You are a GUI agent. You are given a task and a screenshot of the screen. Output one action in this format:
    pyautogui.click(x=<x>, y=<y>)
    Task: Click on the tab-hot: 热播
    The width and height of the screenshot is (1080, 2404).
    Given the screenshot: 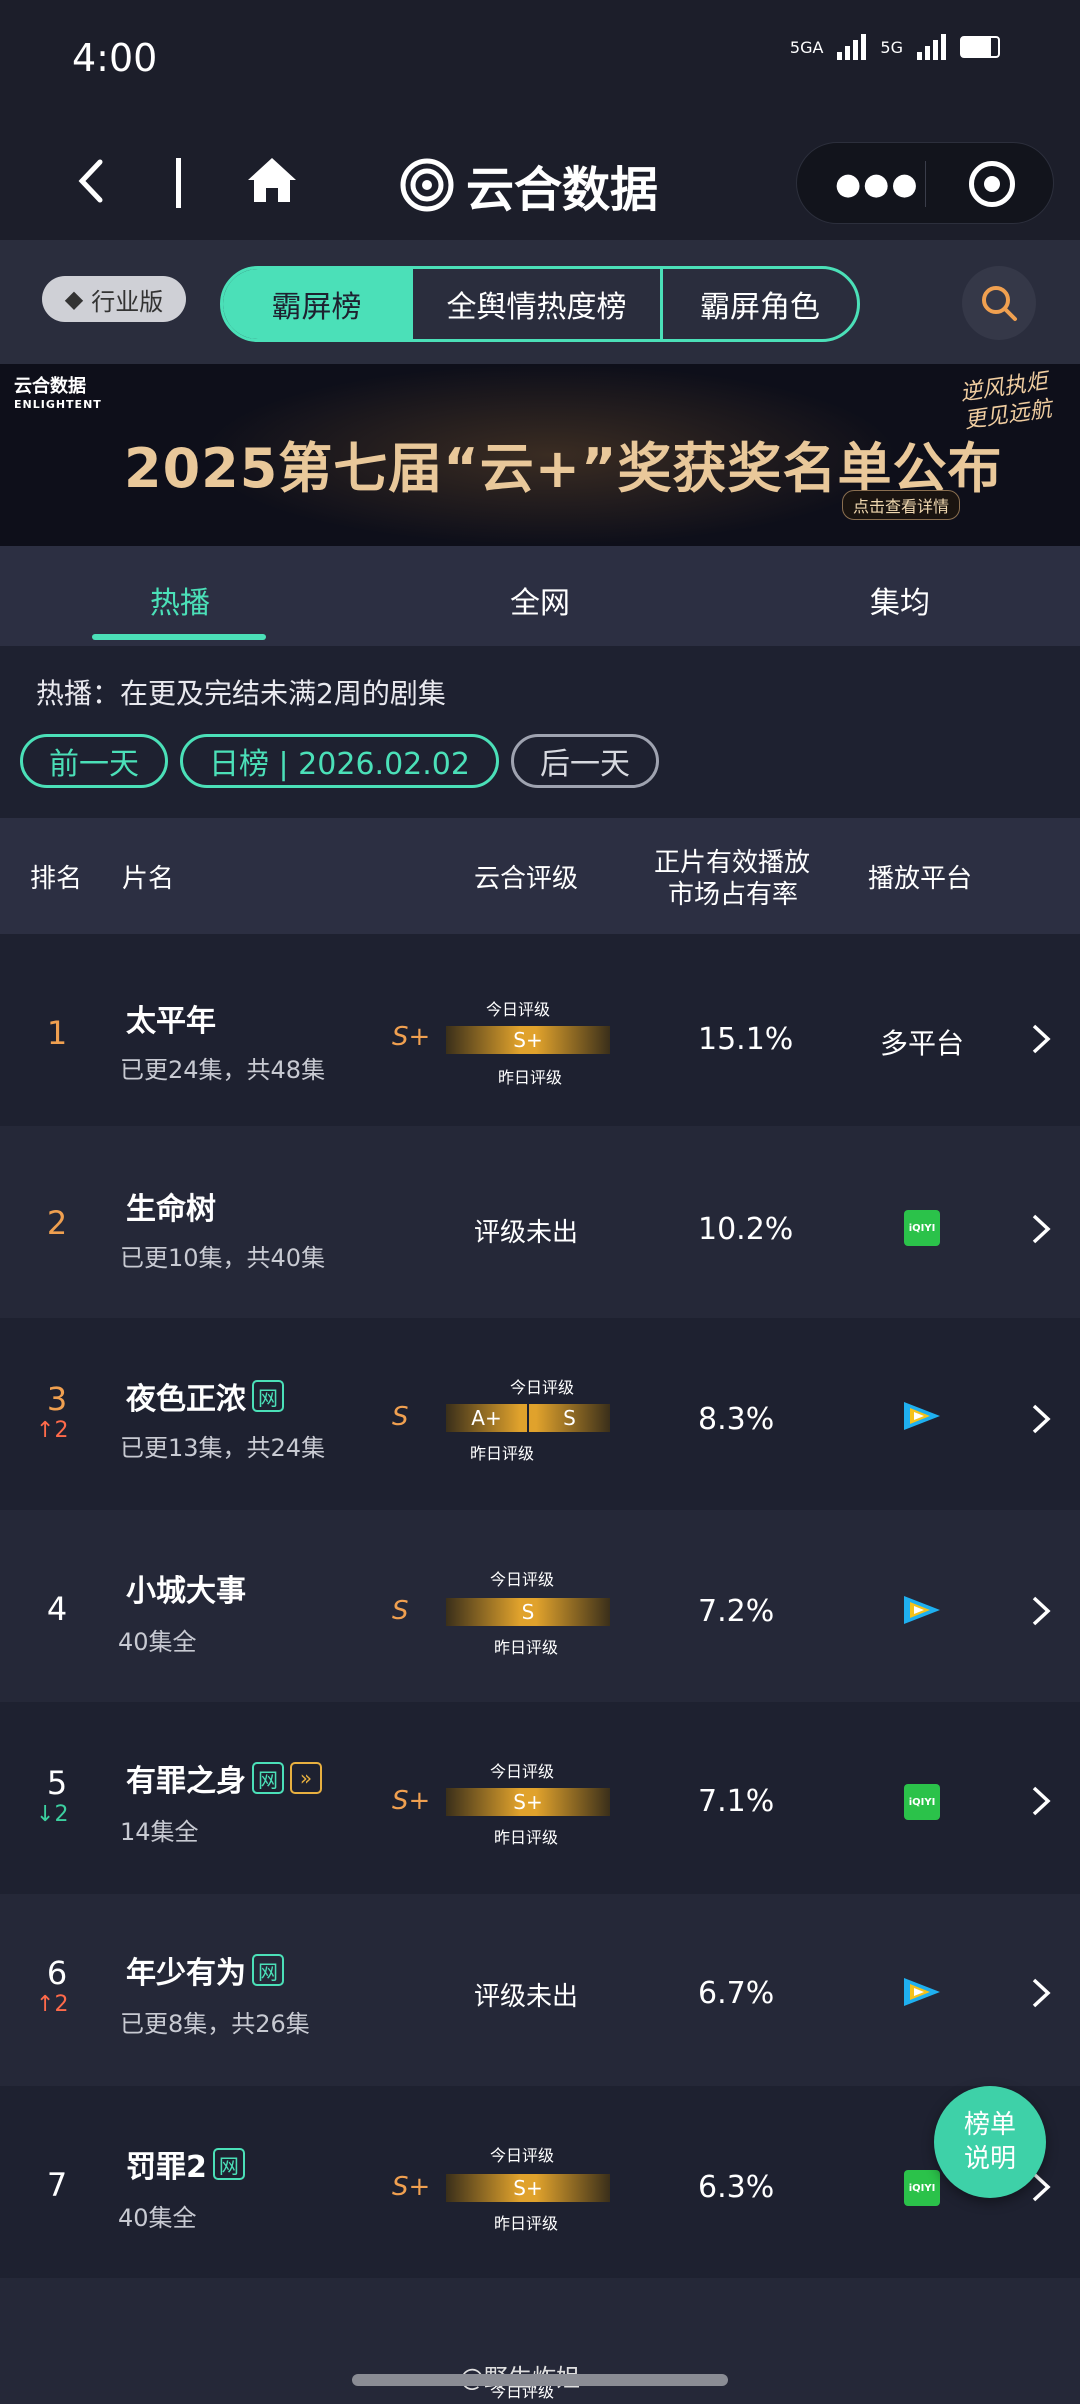 What is the action you would take?
    pyautogui.click(x=180, y=600)
    